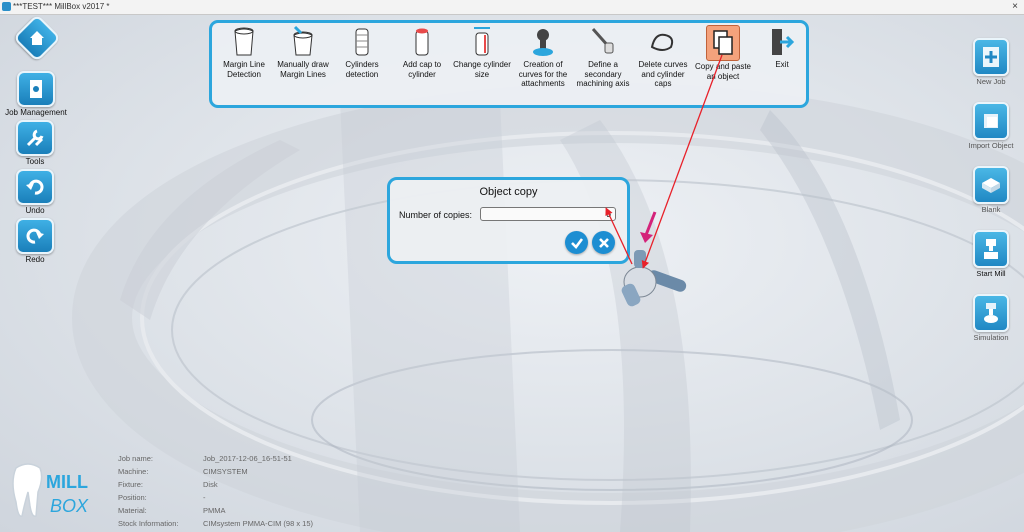 The width and height of the screenshot is (1024, 532). I want to click on simulation-button: Simulation, so click(991, 318).